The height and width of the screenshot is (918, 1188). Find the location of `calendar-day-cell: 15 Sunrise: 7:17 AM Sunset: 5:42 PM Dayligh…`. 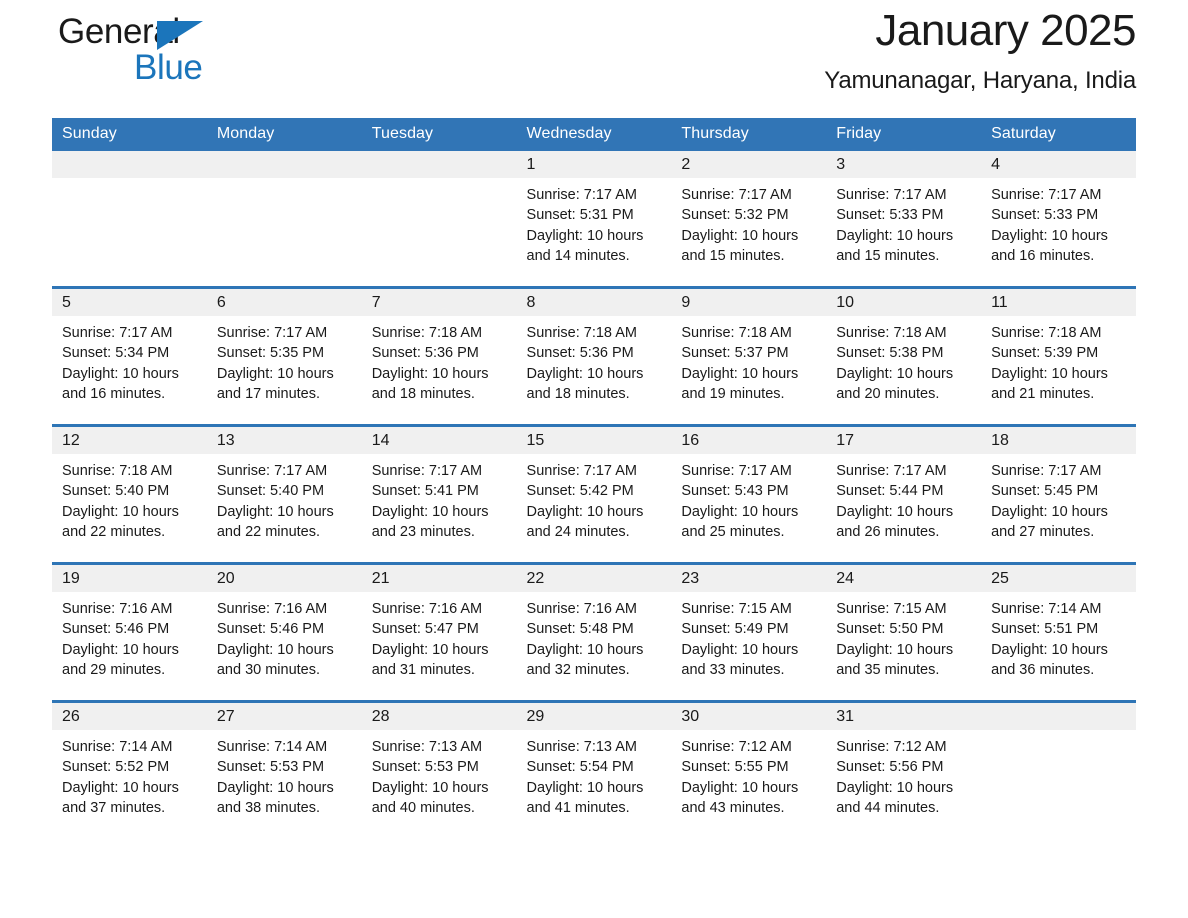

calendar-day-cell: 15 Sunrise: 7:17 AM Sunset: 5:42 PM Dayligh… is located at coordinates (594, 494).